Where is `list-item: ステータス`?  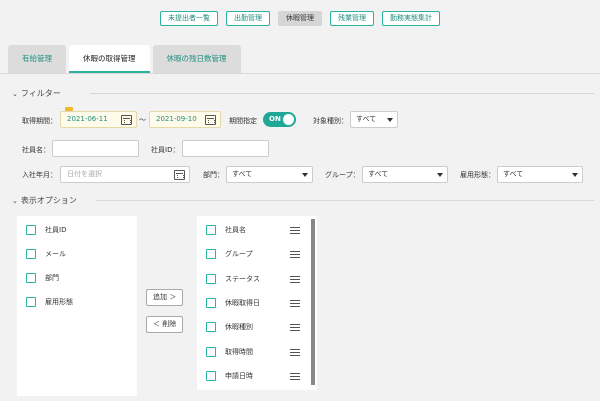
list-item: ステータス is located at coordinates (260, 279).